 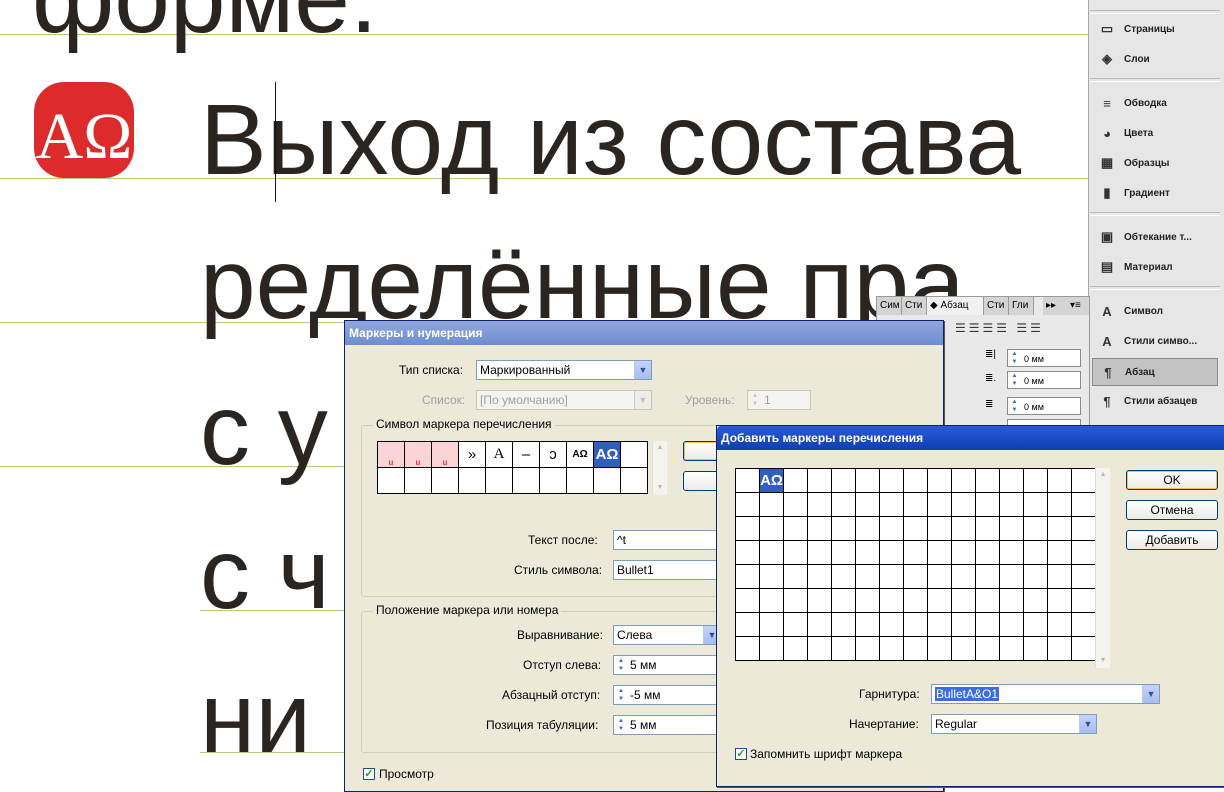 What do you see at coordinates (1154, 163) in the screenshot?
I see `dock-item-swatches: ▦ Образцы` at bounding box center [1154, 163].